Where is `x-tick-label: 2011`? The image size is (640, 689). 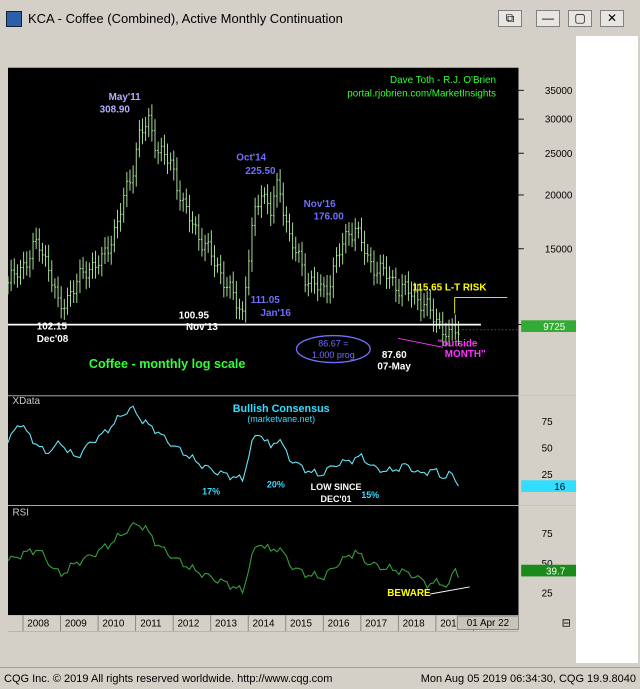 x-tick-label: 2011 is located at coordinates (151, 624).